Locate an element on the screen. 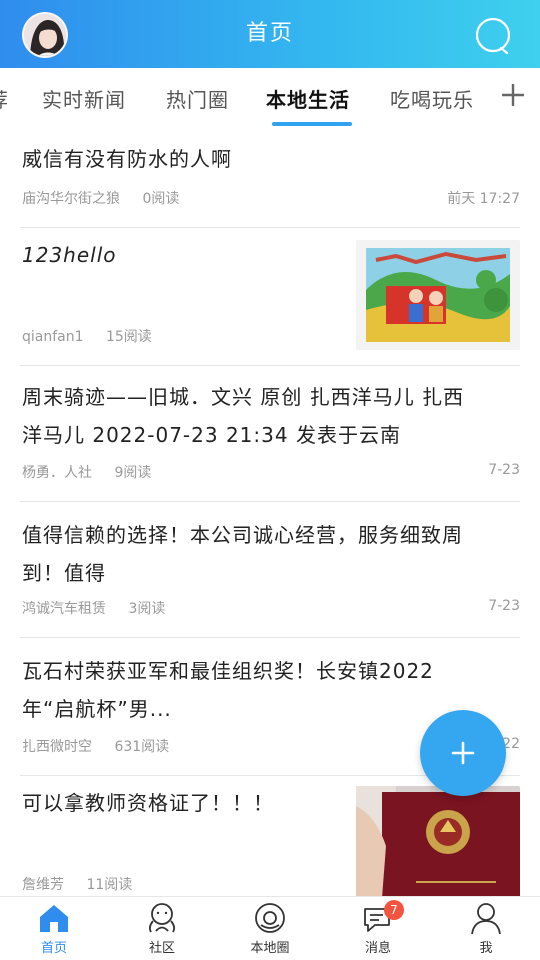  nav-home: 首页 is located at coordinates (54, 928).